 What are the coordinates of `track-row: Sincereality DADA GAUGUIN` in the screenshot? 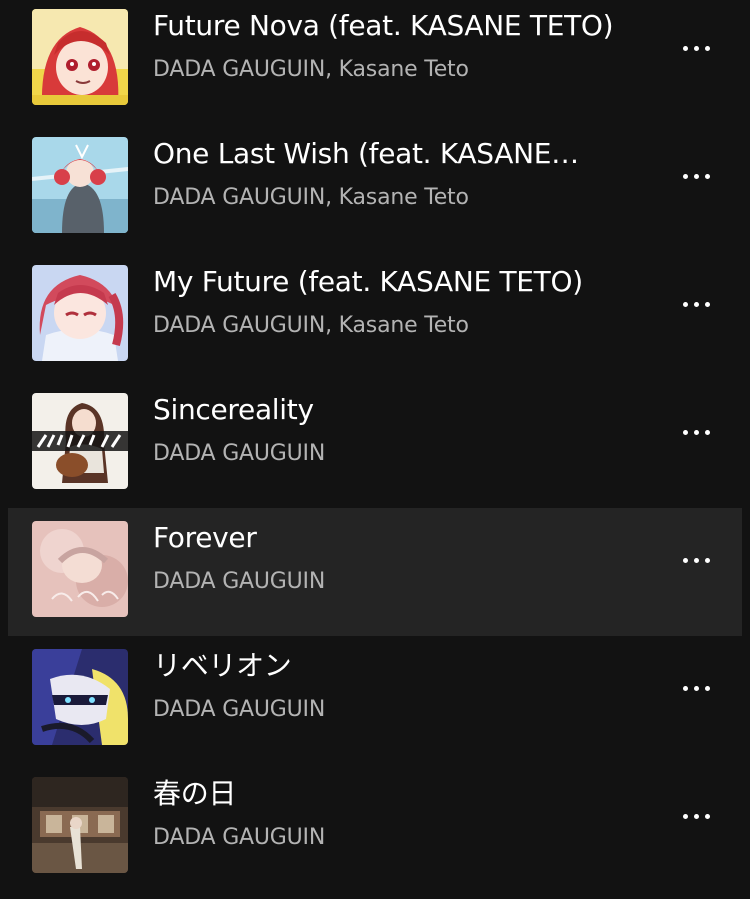 It's located at (375, 444).